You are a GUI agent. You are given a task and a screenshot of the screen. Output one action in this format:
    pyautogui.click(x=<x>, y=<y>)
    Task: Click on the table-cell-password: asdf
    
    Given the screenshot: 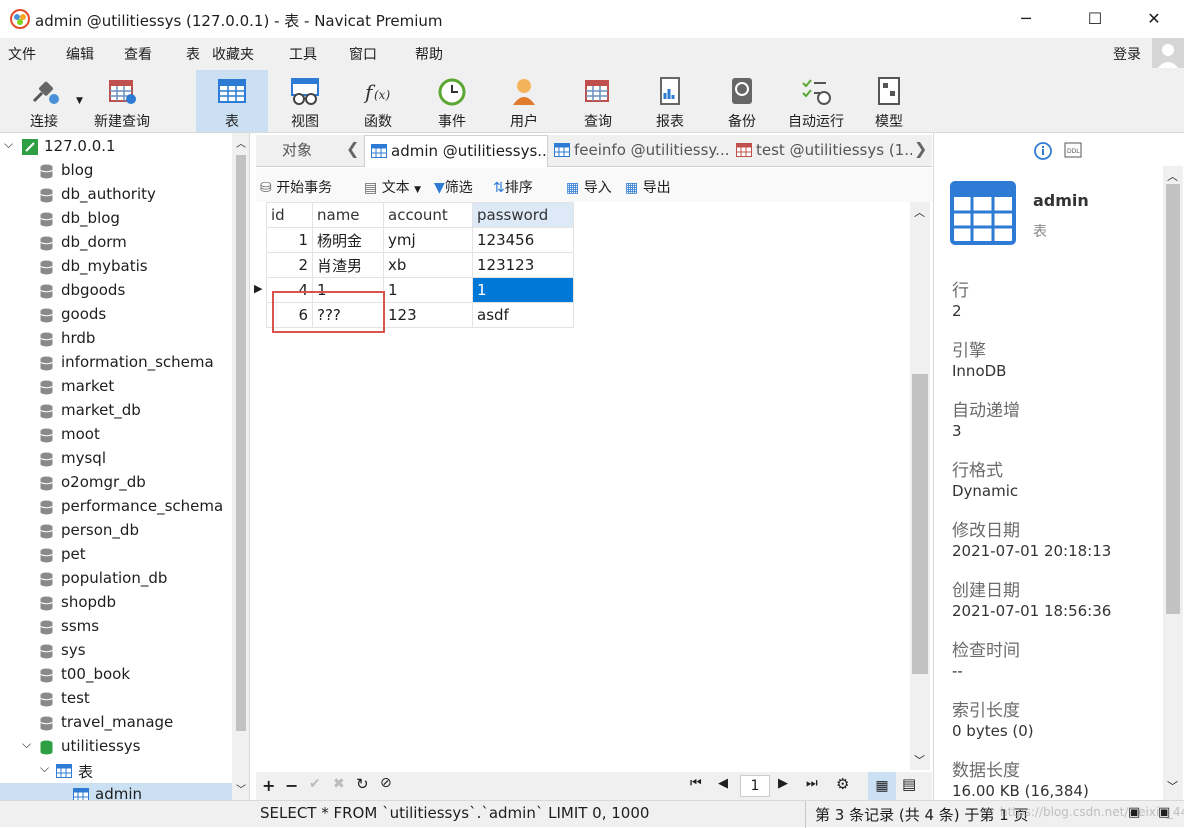 What is the action you would take?
    pyautogui.click(x=523, y=315)
    